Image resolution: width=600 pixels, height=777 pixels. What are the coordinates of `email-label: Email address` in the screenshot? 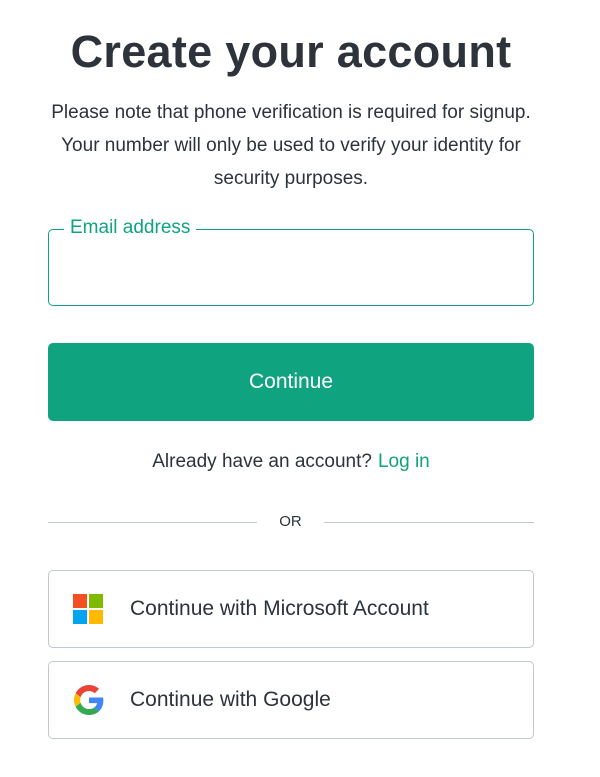 It's located at (130, 228).